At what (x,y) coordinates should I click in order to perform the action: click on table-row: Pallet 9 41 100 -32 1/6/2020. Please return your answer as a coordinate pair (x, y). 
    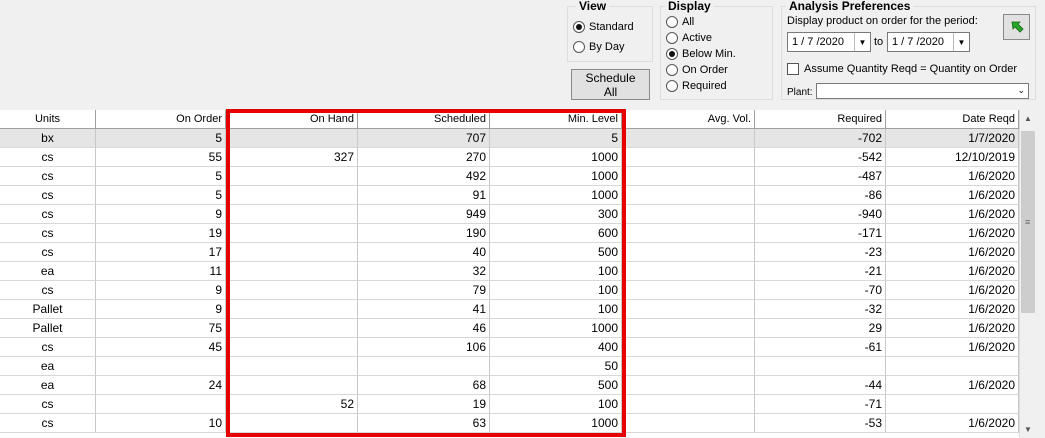
    Looking at the image, I should click on (509, 309).